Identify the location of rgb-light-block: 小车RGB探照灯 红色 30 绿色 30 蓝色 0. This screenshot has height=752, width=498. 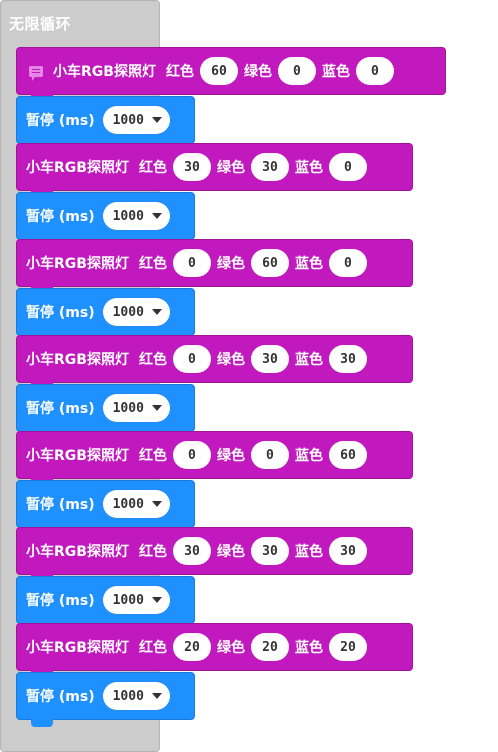
(214, 170).